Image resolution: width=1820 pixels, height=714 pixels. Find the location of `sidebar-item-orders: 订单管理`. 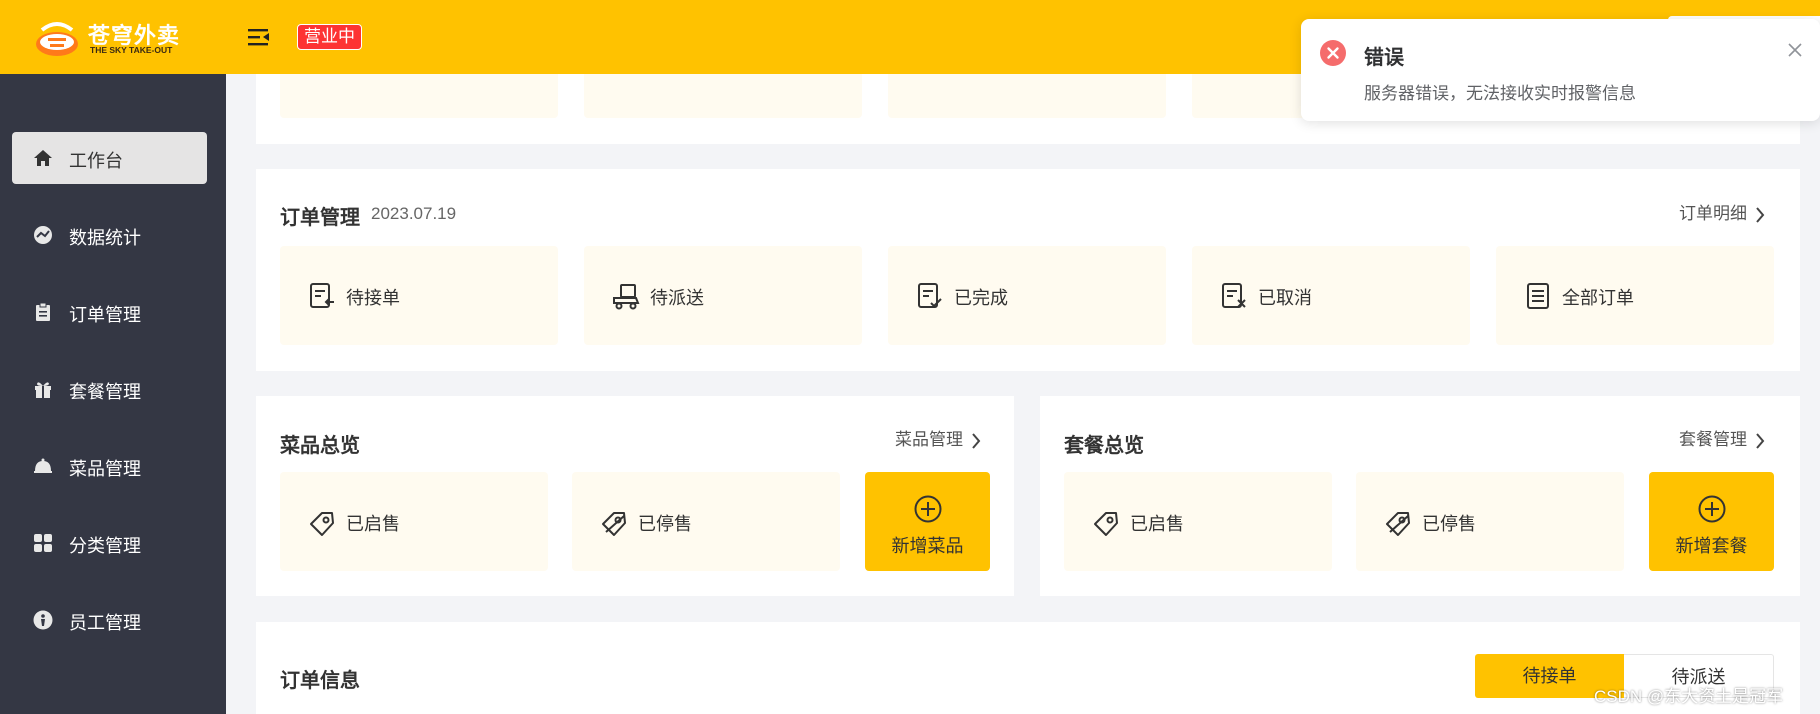

sidebar-item-orders: 订单管理 is located at coordinates (109, 312).